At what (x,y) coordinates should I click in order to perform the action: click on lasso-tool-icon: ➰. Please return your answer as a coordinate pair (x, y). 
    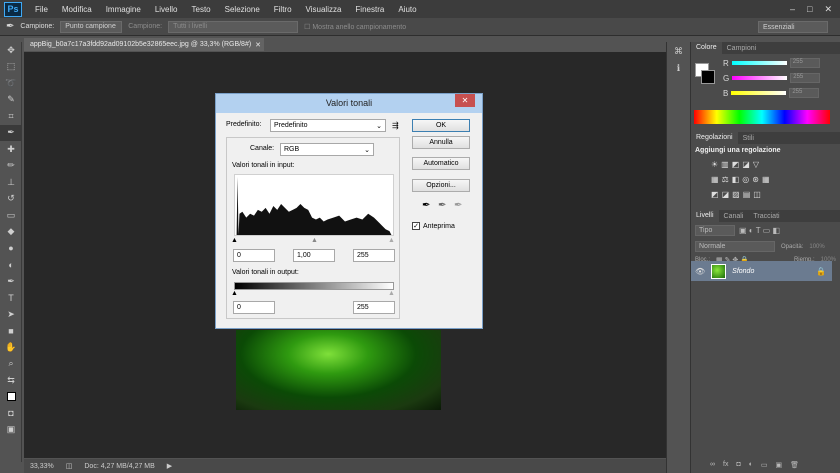
    Looking at the image, I should click on (11, 83).